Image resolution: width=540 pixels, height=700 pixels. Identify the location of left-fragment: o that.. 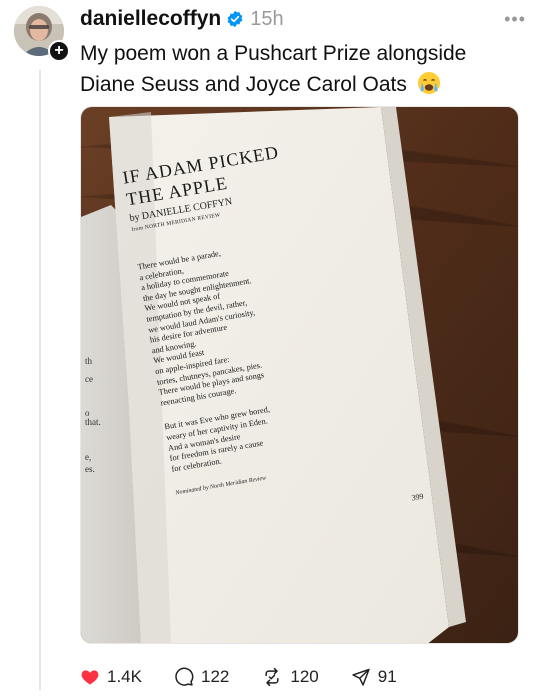
(93, 417).